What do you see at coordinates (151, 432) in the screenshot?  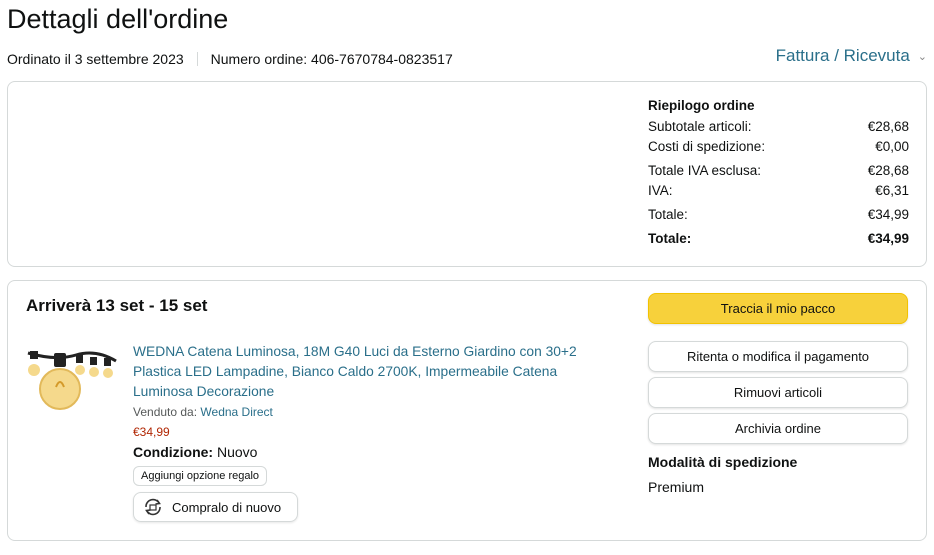 I see `product-price: €34,99` at bounding box center [151, 432].